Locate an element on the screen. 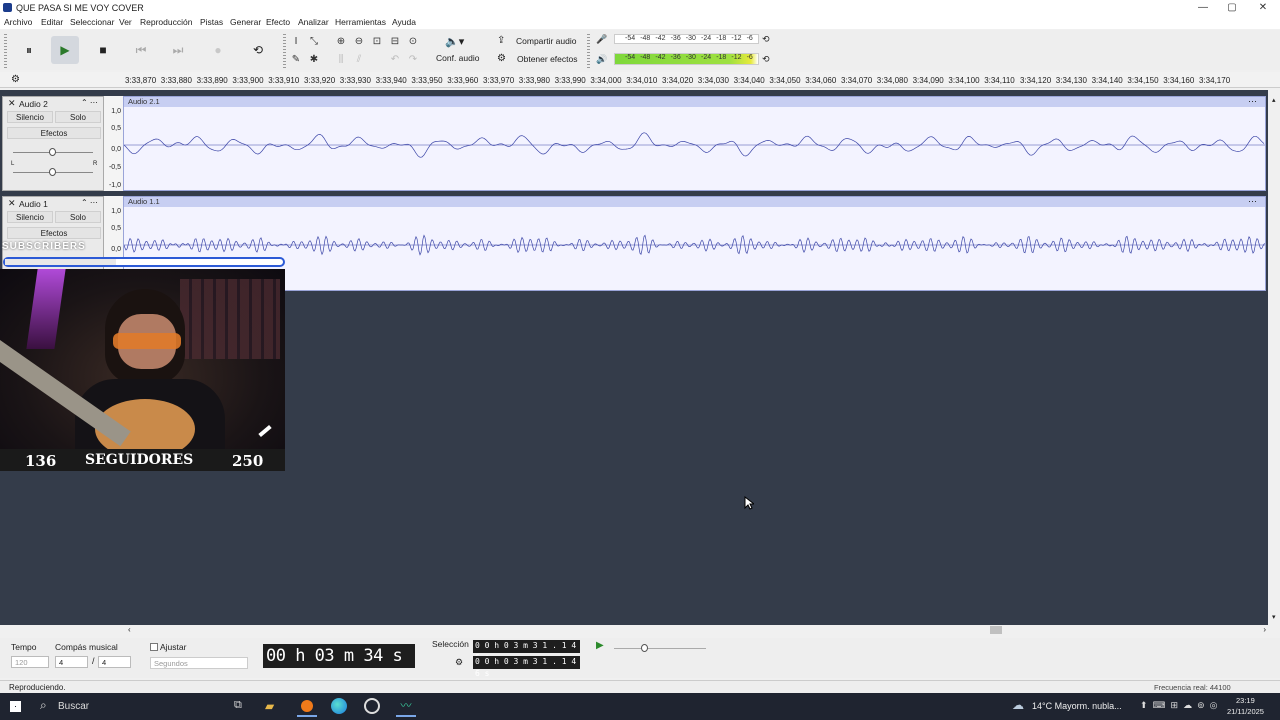  audio-setup-label: Conf. audio is located at coordinates (457, 58).